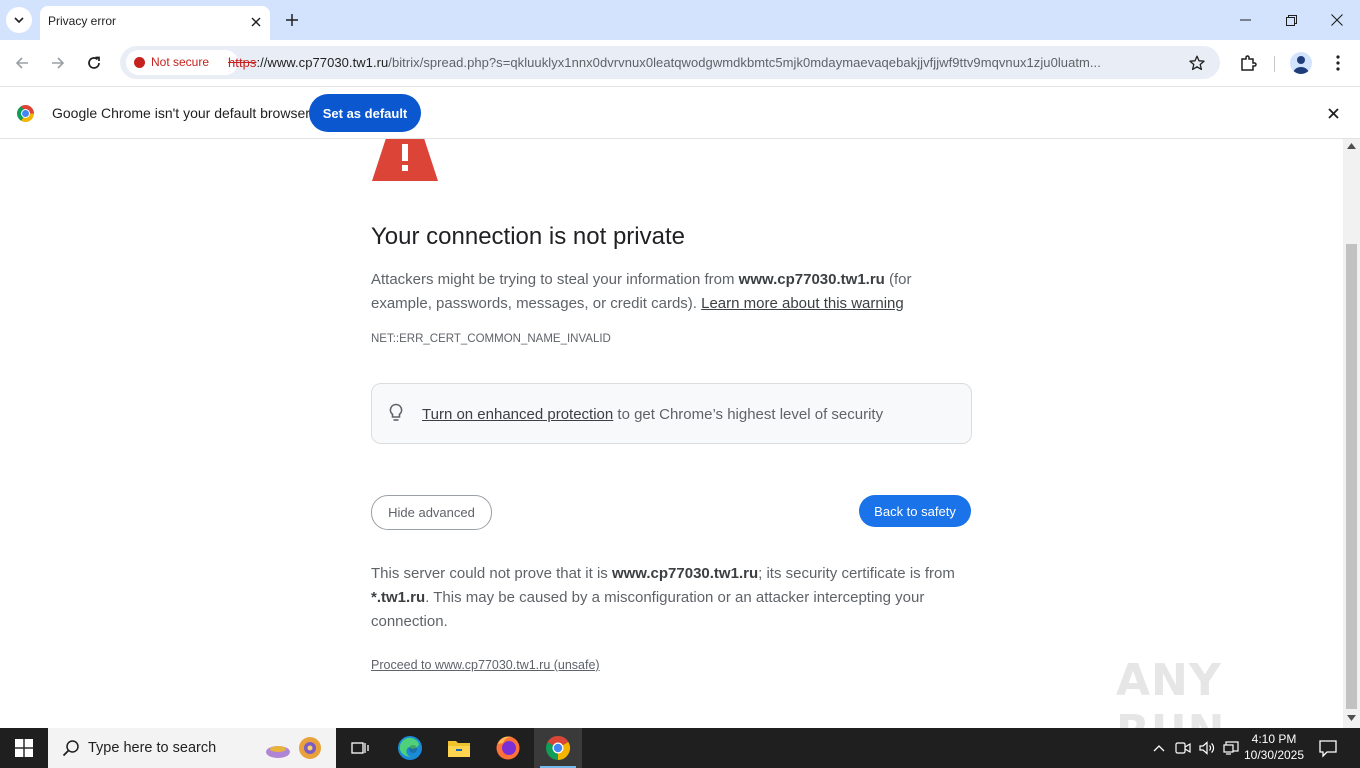  Describe the element at coordinates (293, 748) in the screenshot. I see `search-highlight-icon` at that location.